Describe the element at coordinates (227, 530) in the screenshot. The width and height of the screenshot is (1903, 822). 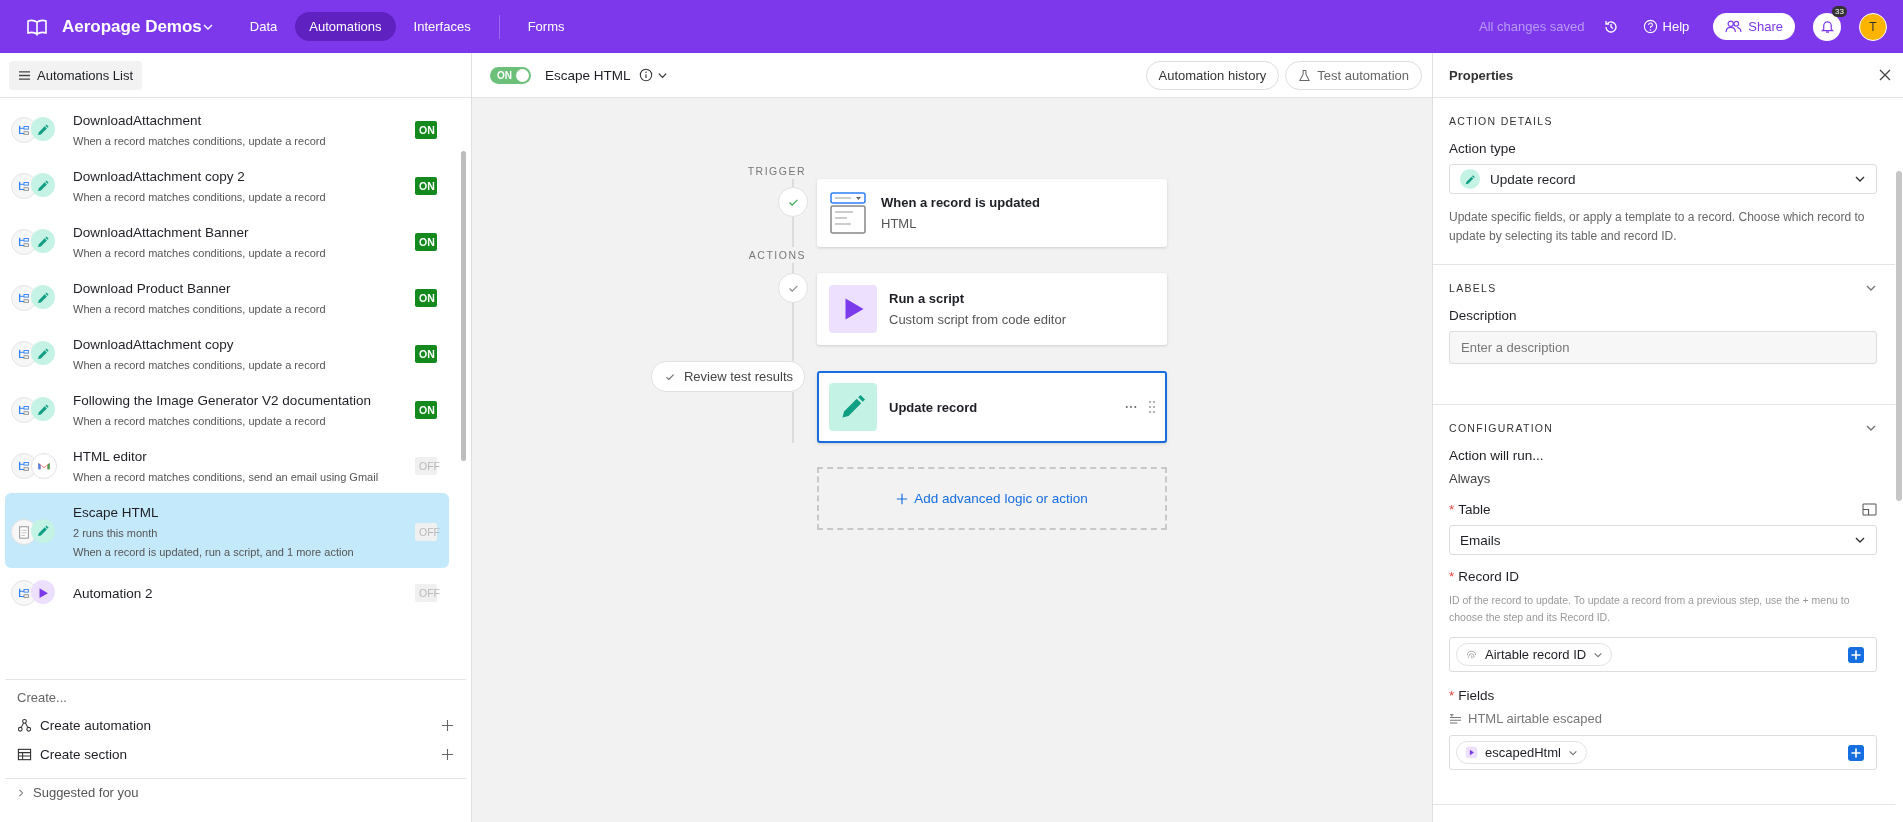
I see `automation-item: Escape HTML 2 runs this month When a record is updated, run a script, and 1 more action OFF` at that location.